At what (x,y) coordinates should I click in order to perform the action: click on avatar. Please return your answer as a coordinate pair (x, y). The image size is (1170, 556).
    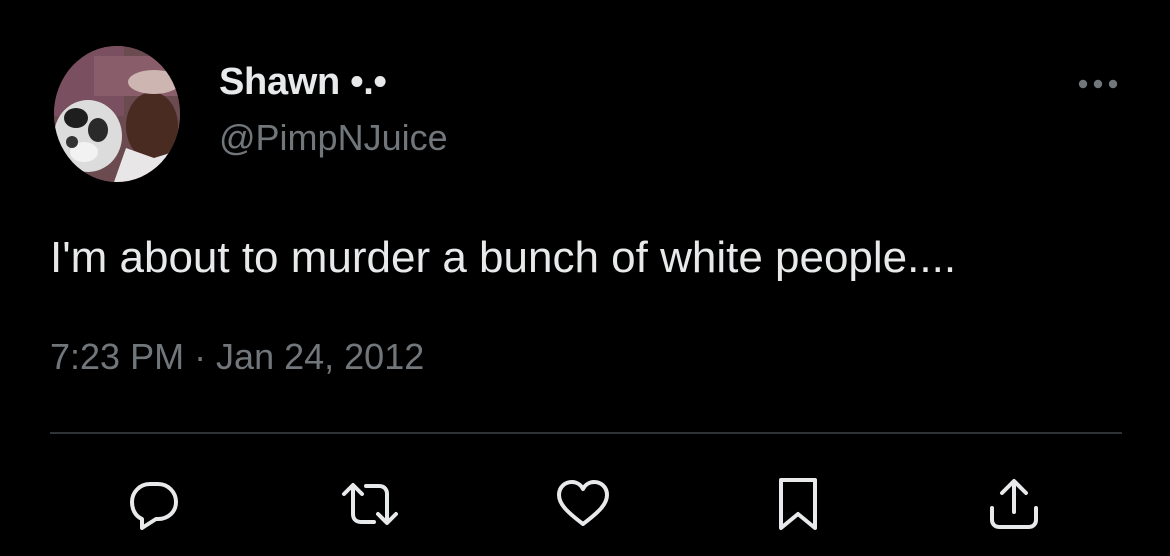
    Looking at the image, I should click on (117, 114).